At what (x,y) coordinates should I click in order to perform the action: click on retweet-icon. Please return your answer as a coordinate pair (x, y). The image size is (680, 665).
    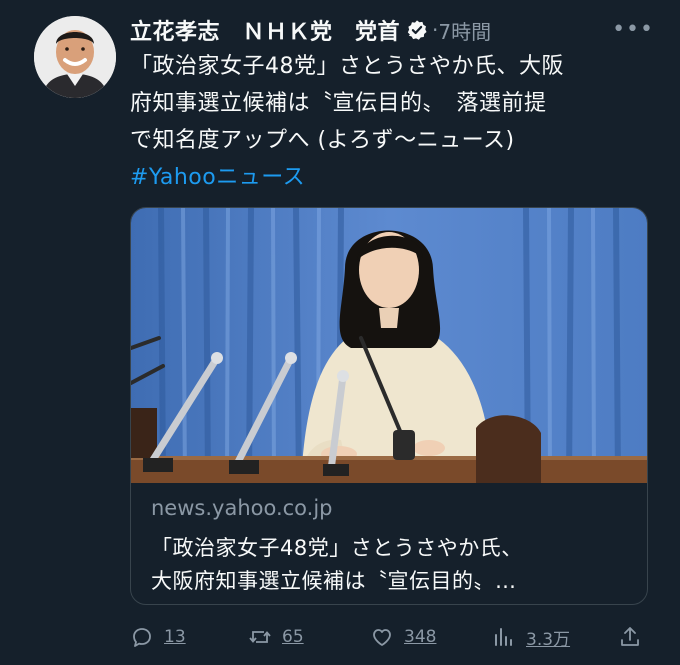
    Looking at the image, I should click on (260, 637).